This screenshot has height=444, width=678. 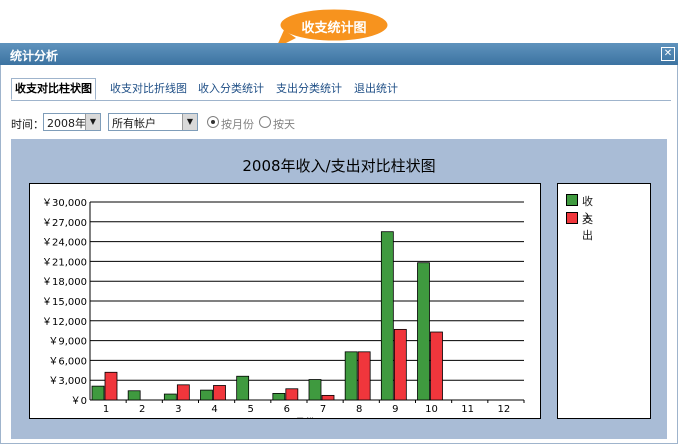 I want to click on year-select-value: 2008年, so click(x=66, y=123).